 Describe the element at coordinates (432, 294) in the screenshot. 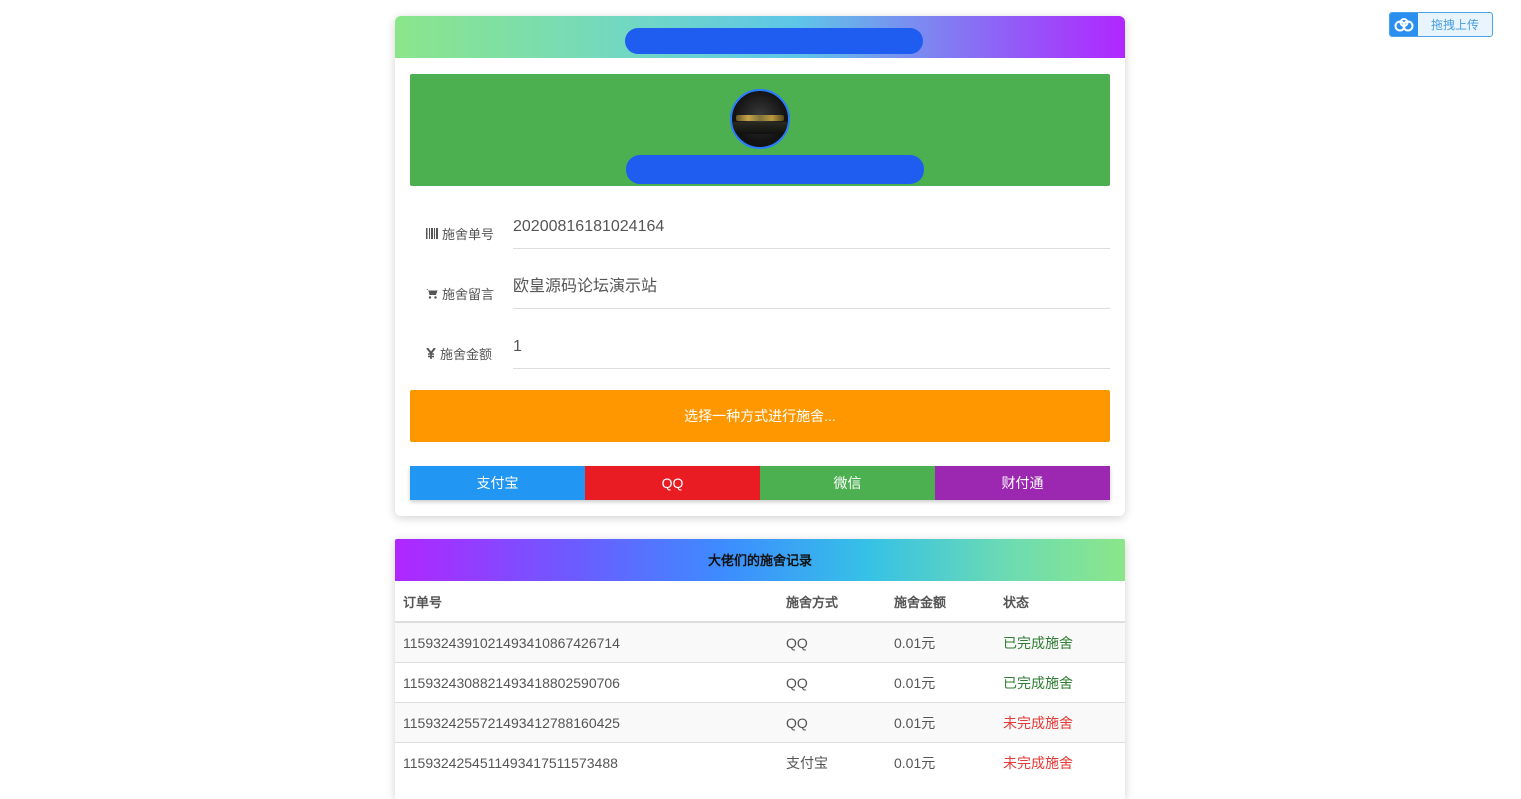

I see `cart-icon` at that location.